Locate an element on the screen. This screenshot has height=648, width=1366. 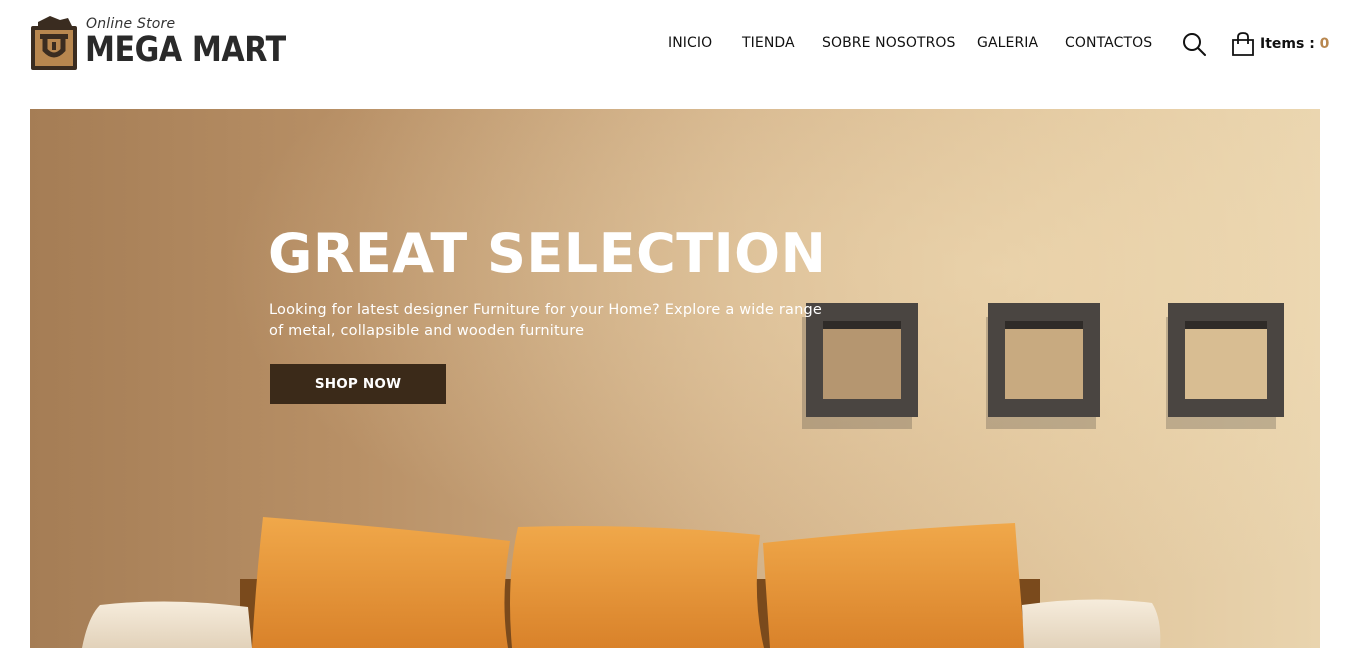
nav-item-contactos: CONTACTOS is located at coordinates (1108, 43).